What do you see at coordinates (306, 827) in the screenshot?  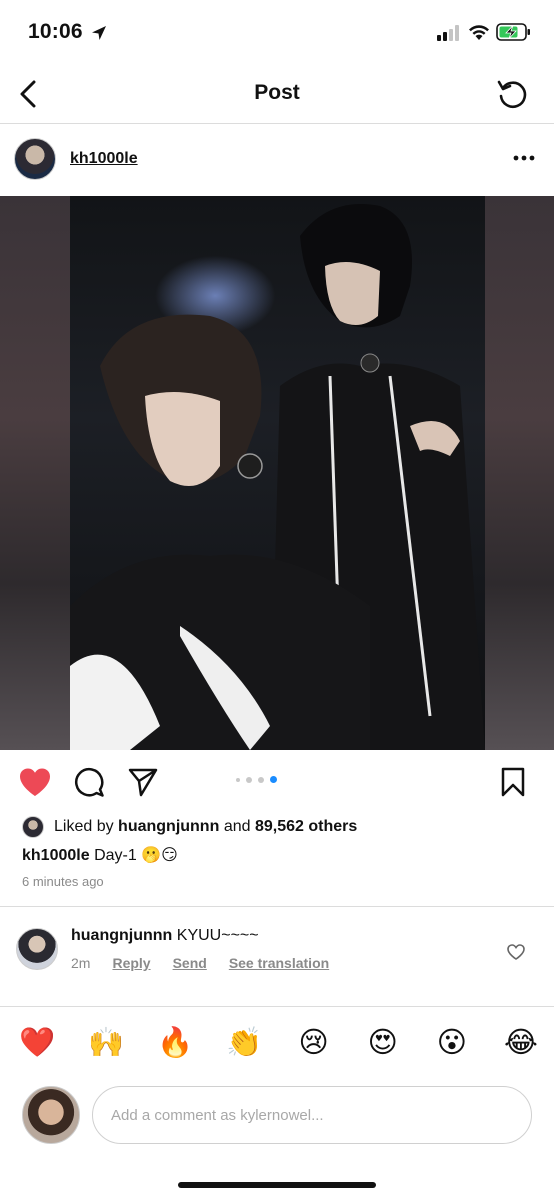 I see `likes-count: 89,562 others` at bounding box center [306, 827].